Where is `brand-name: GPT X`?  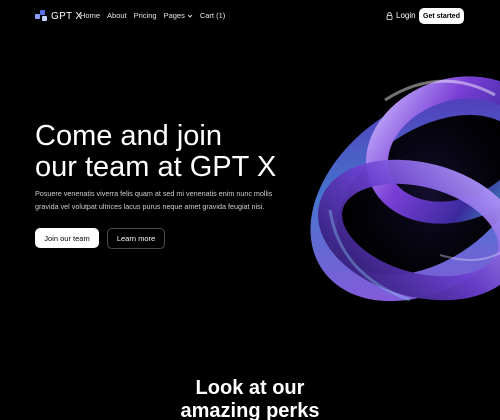 brand-name: GPT X is located at coordinates (67, 16).